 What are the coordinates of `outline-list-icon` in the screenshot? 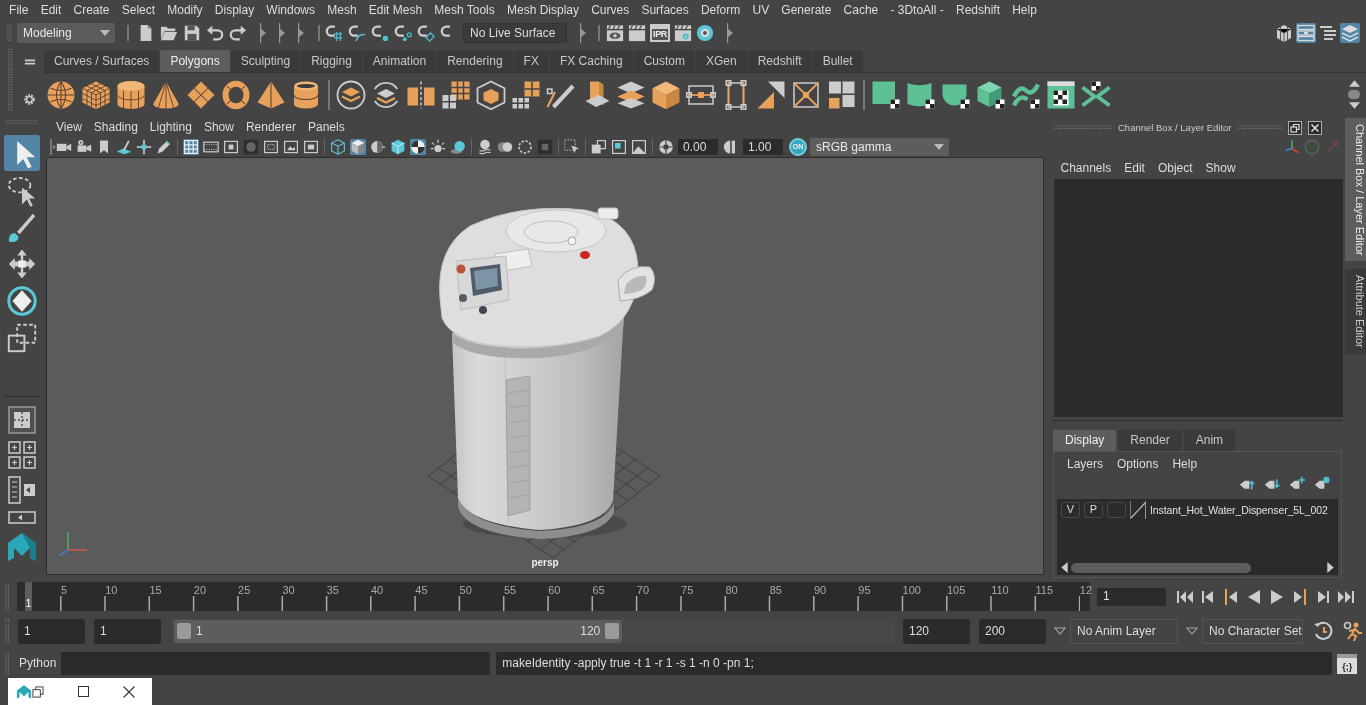 It's located at (1328, 33).